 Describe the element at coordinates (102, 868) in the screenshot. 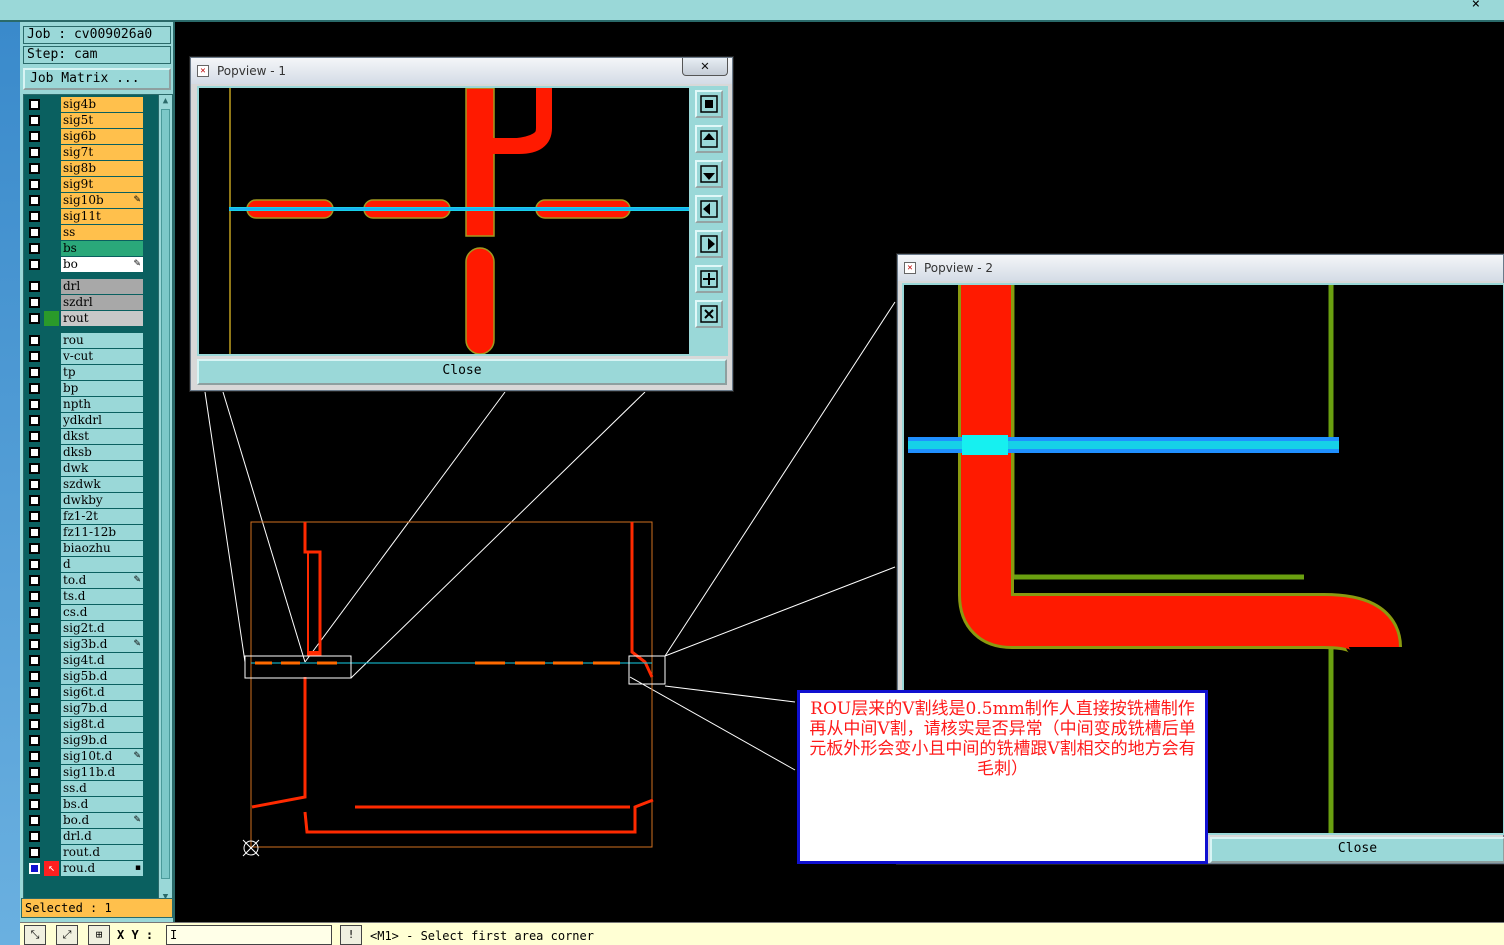

I see `layer-name: rou.d ▪` at that location.